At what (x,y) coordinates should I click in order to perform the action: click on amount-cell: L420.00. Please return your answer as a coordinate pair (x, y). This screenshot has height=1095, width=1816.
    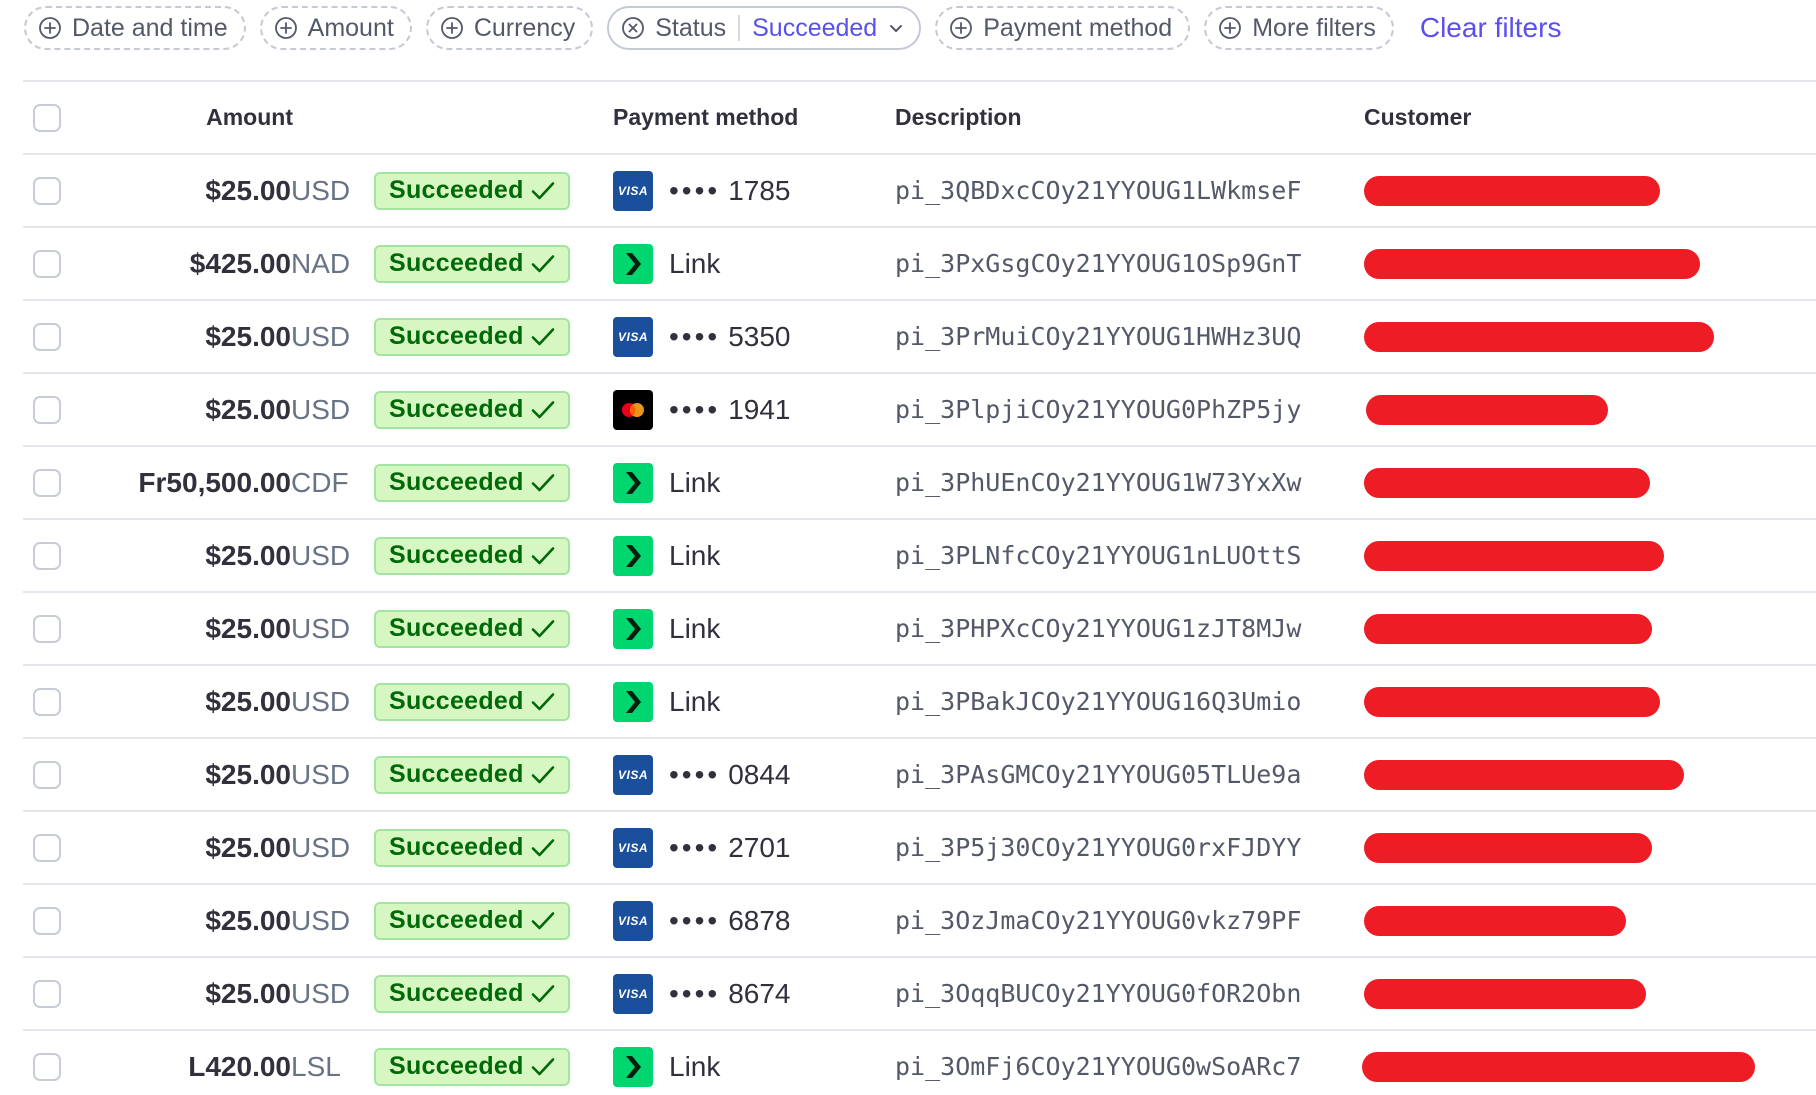
    Looking at the image, I should click on (177, 1063).